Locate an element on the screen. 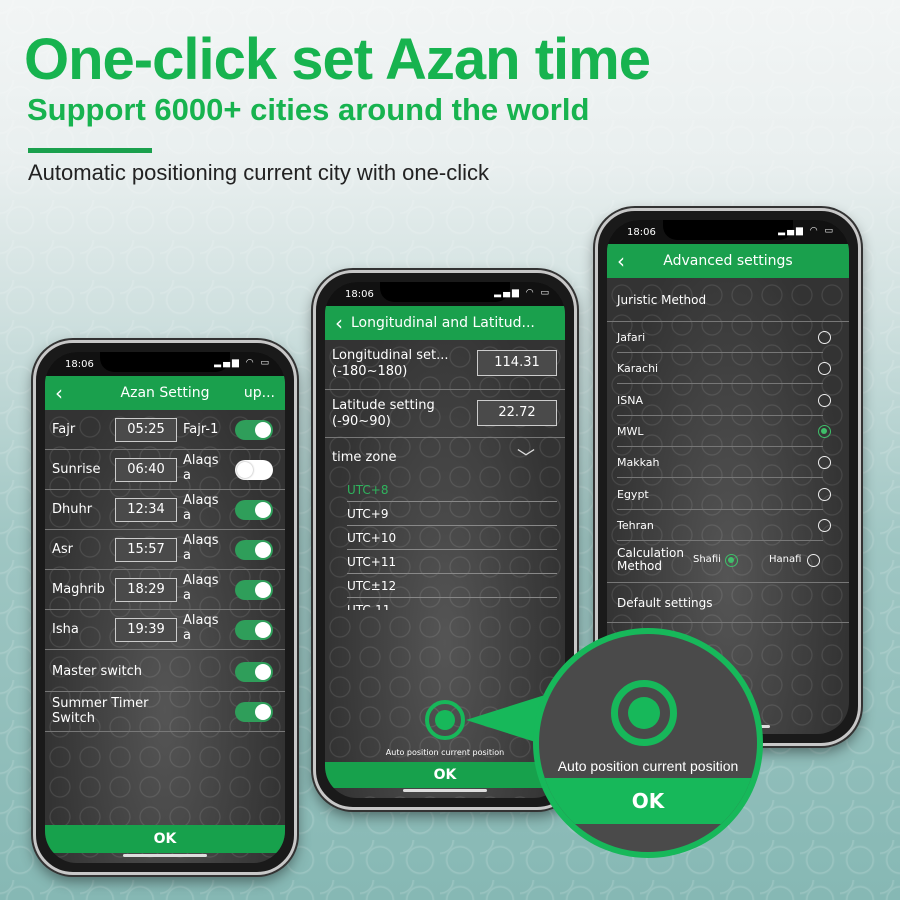 Image resolution: width=900 pixels, height=900 pixels. headline-title: One-click set Azan time is located at coordinates (337, 59).